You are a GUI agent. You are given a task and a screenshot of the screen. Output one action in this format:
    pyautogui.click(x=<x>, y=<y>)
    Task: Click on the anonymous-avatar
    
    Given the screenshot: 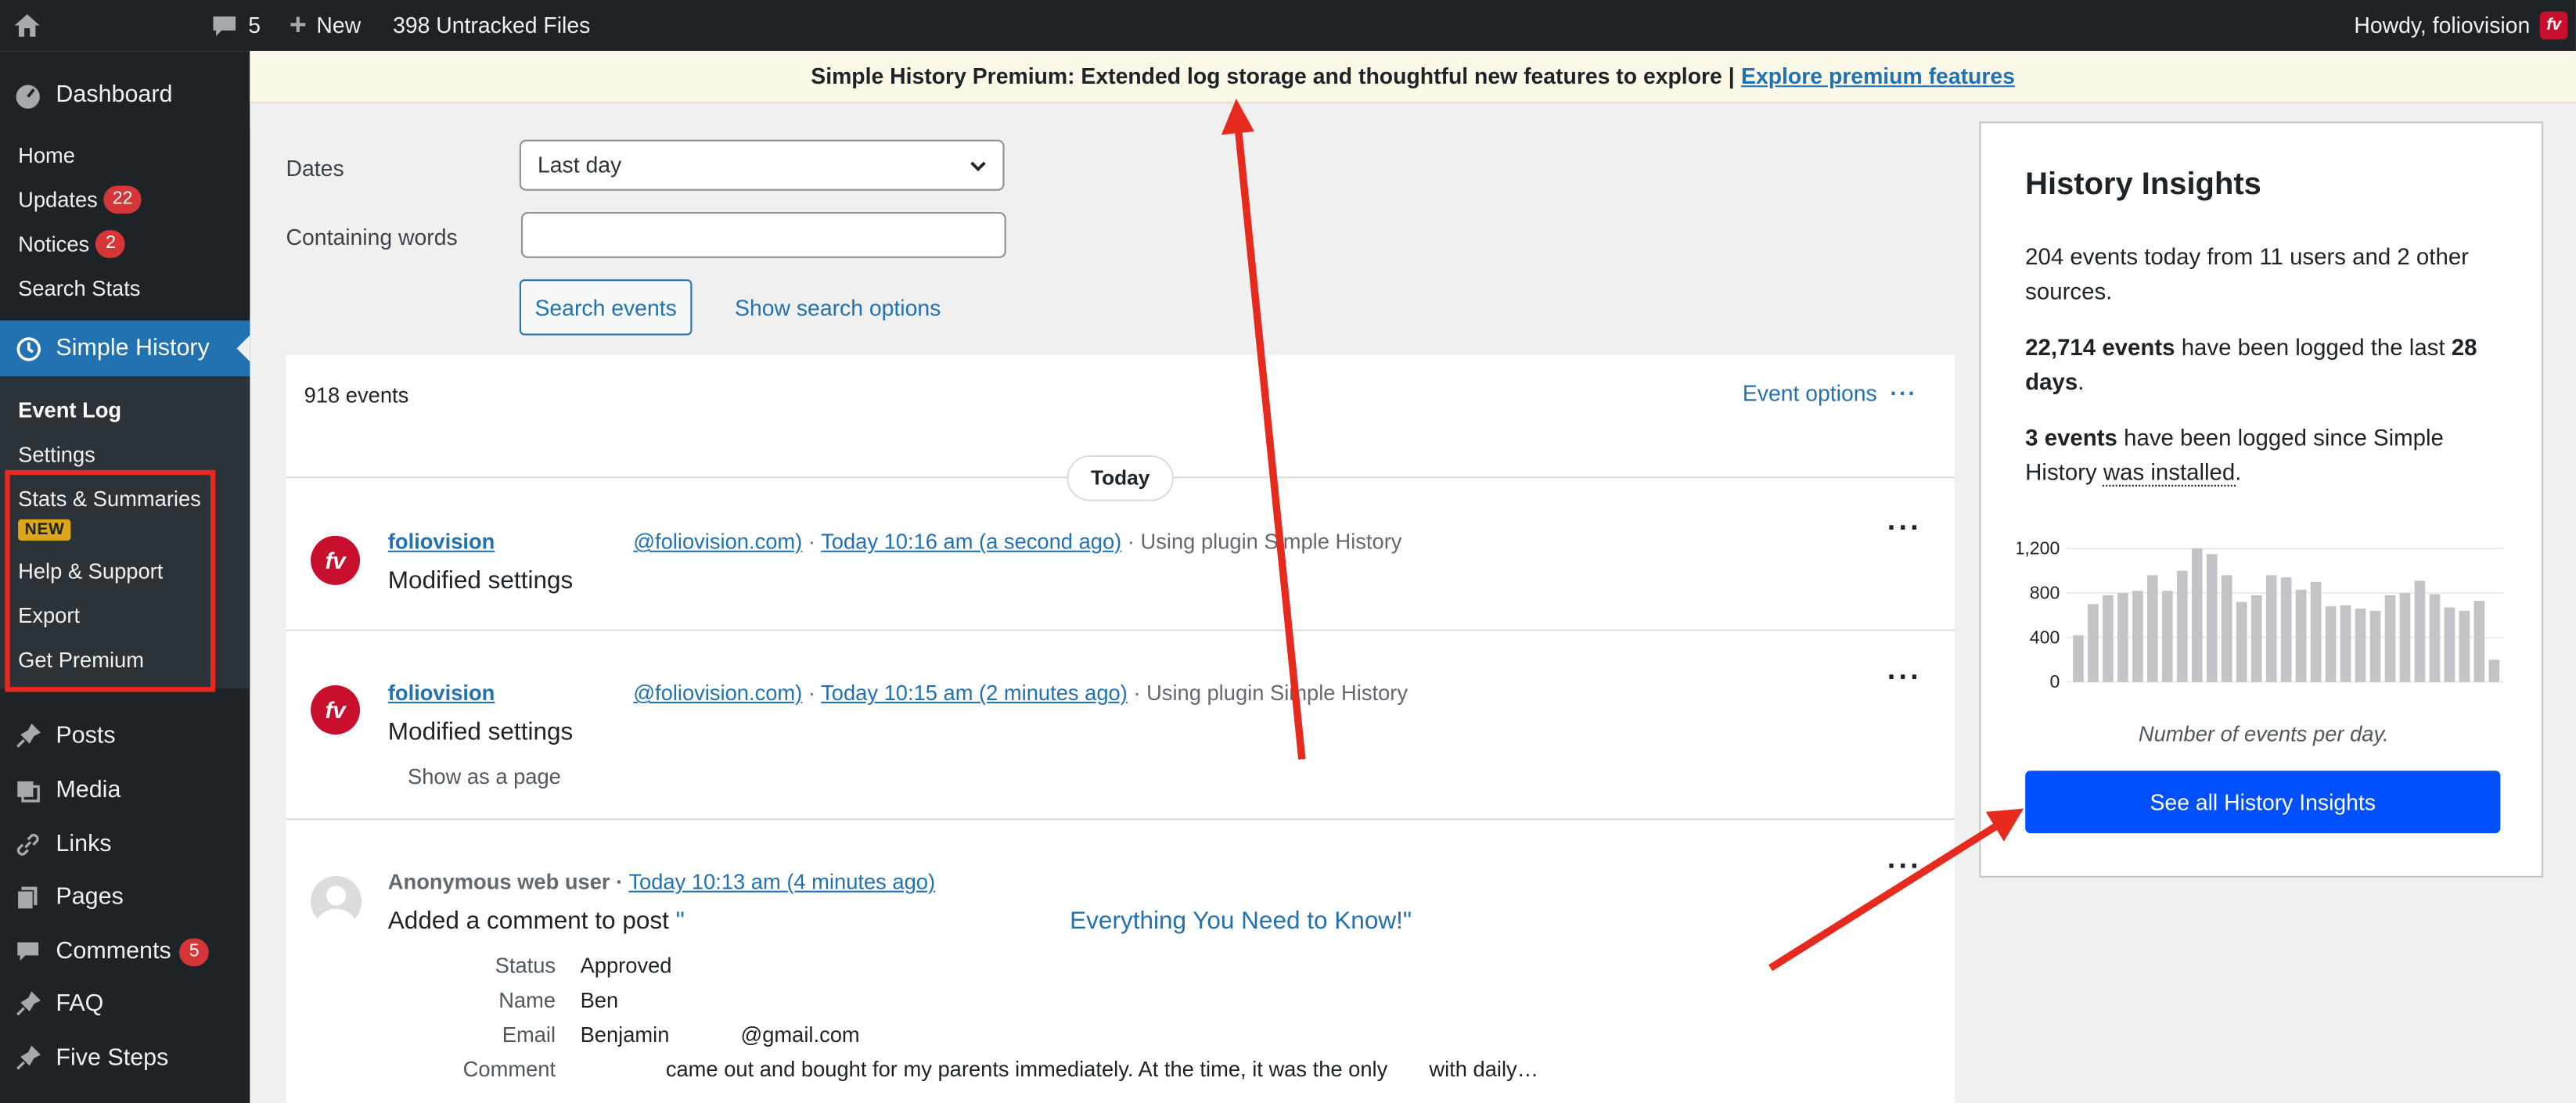 What is the action you would take?
    pyautogui.click(x=336, y=901)
    